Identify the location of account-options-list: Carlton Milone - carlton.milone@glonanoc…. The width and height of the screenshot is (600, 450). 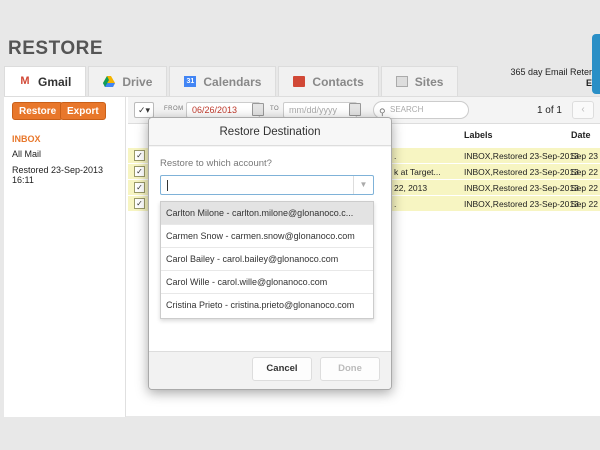
(267, 260).